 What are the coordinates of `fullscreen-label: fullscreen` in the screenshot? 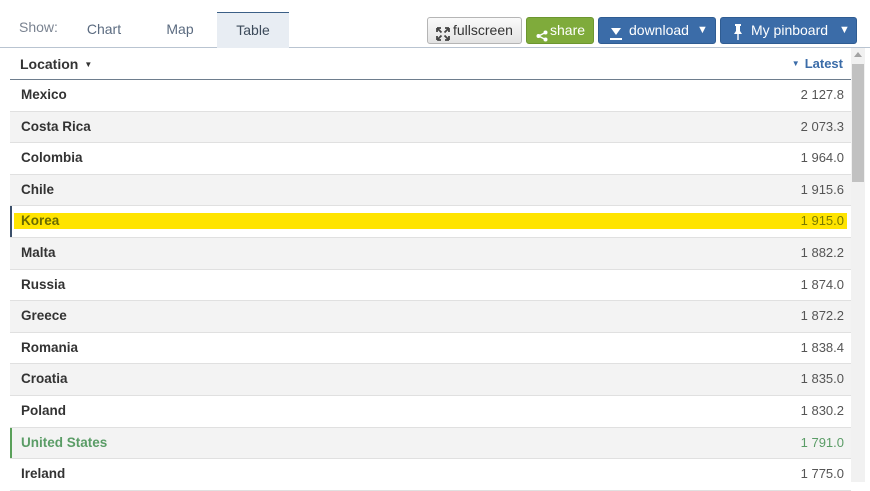 It's located at (483, 30).